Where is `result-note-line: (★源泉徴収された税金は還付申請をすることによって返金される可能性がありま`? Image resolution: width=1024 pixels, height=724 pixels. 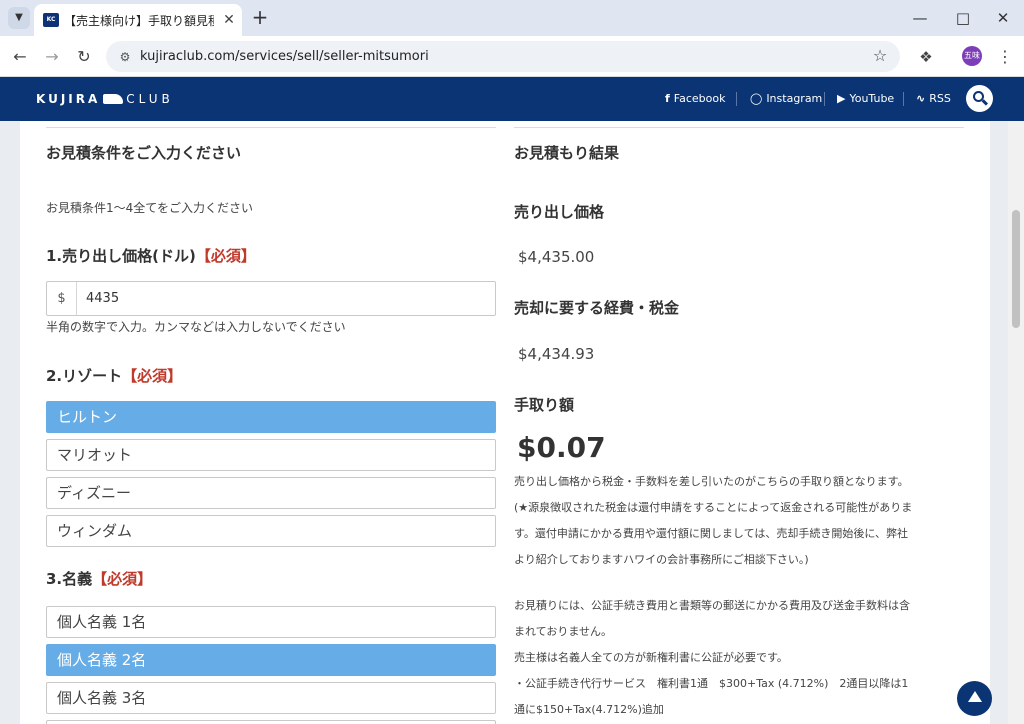
result-note-line: (★源泉徴収された税金は還付申請をすることによって返金される可能性がありま is located at coordinates (713, 507).